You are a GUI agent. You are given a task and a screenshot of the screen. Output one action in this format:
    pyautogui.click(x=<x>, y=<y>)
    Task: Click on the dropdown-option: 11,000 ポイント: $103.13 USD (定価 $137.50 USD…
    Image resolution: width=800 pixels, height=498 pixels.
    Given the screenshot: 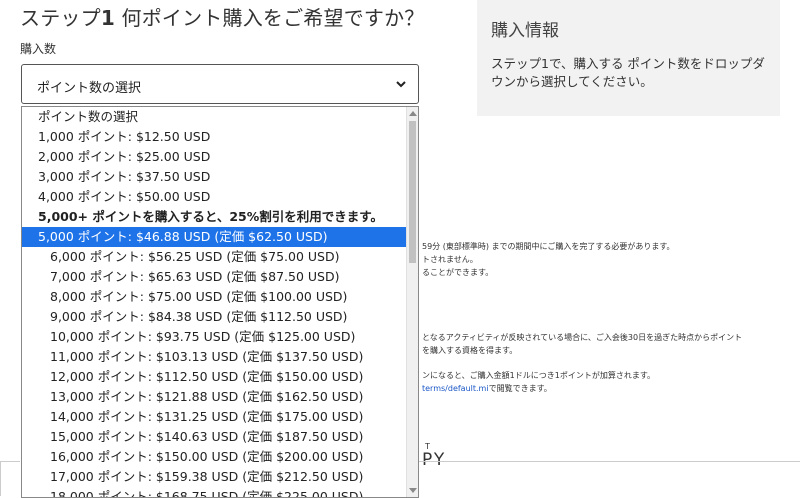 What is the action you would take?
    pyautogui.click(x=220, y=357)
    